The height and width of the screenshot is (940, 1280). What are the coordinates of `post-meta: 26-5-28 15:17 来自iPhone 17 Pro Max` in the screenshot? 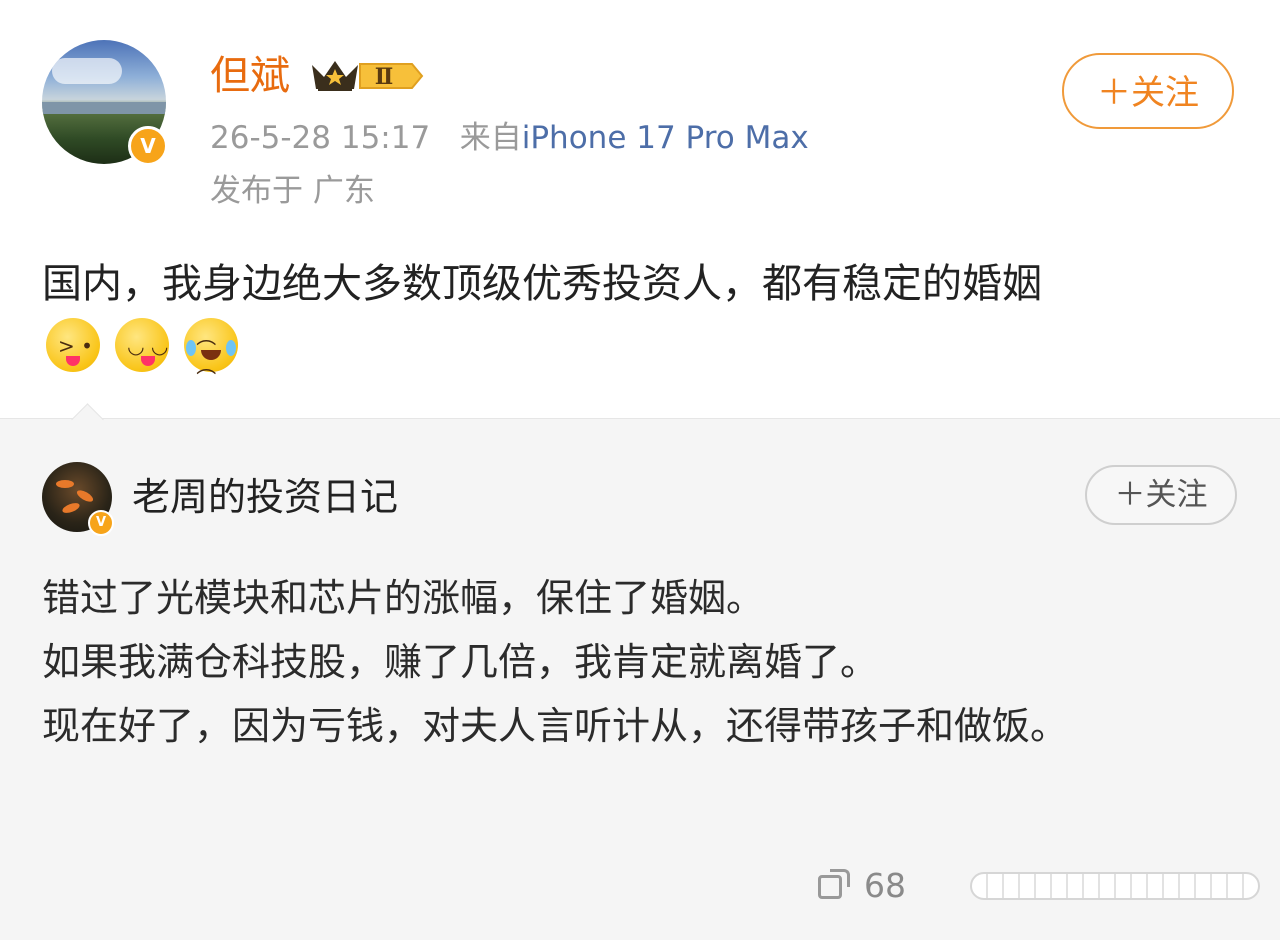 It's located at (509, 138).